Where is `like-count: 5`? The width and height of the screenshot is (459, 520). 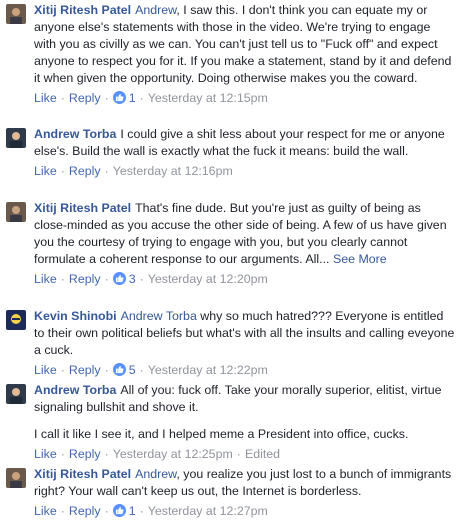 like-count: 5 is located at coordinates (132, 370).